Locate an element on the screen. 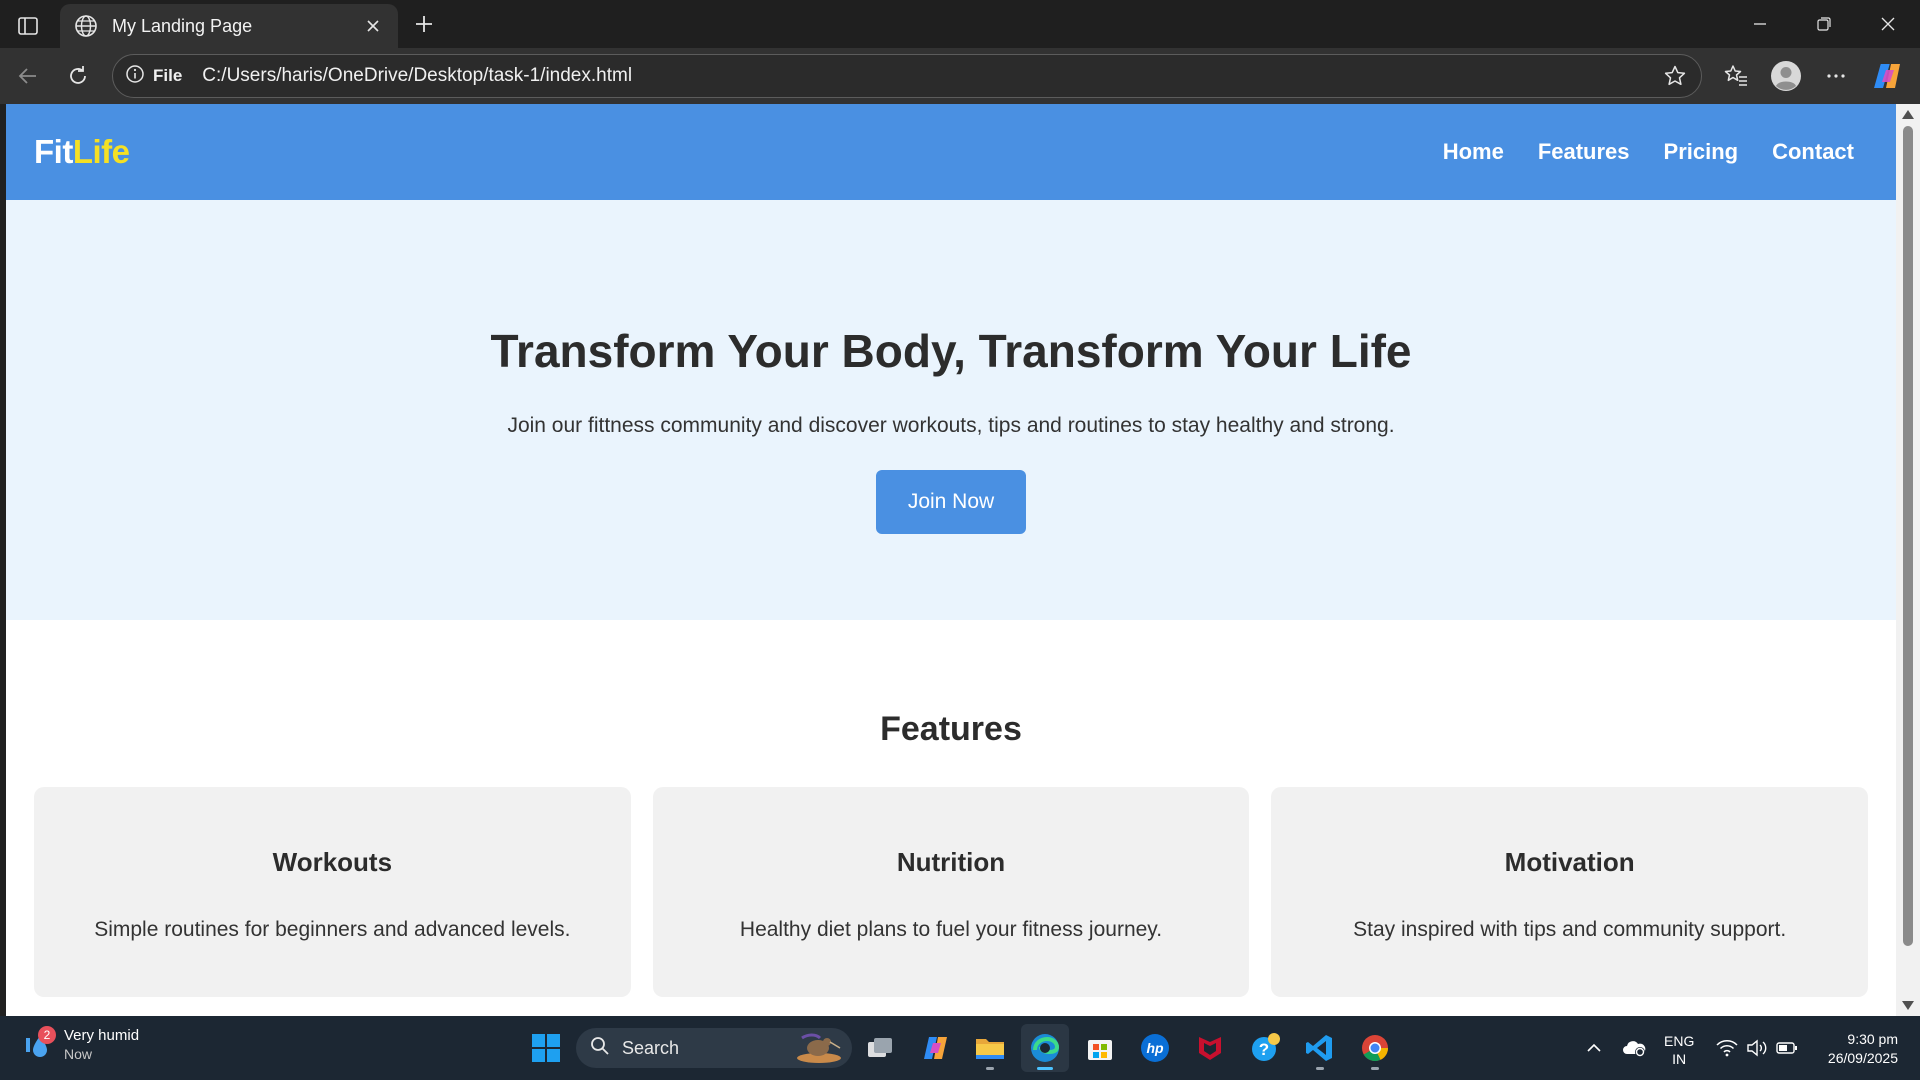 The width and height of the screenshot is (1920, 1080). copilot-icon is located at coordinates (1888, 76).